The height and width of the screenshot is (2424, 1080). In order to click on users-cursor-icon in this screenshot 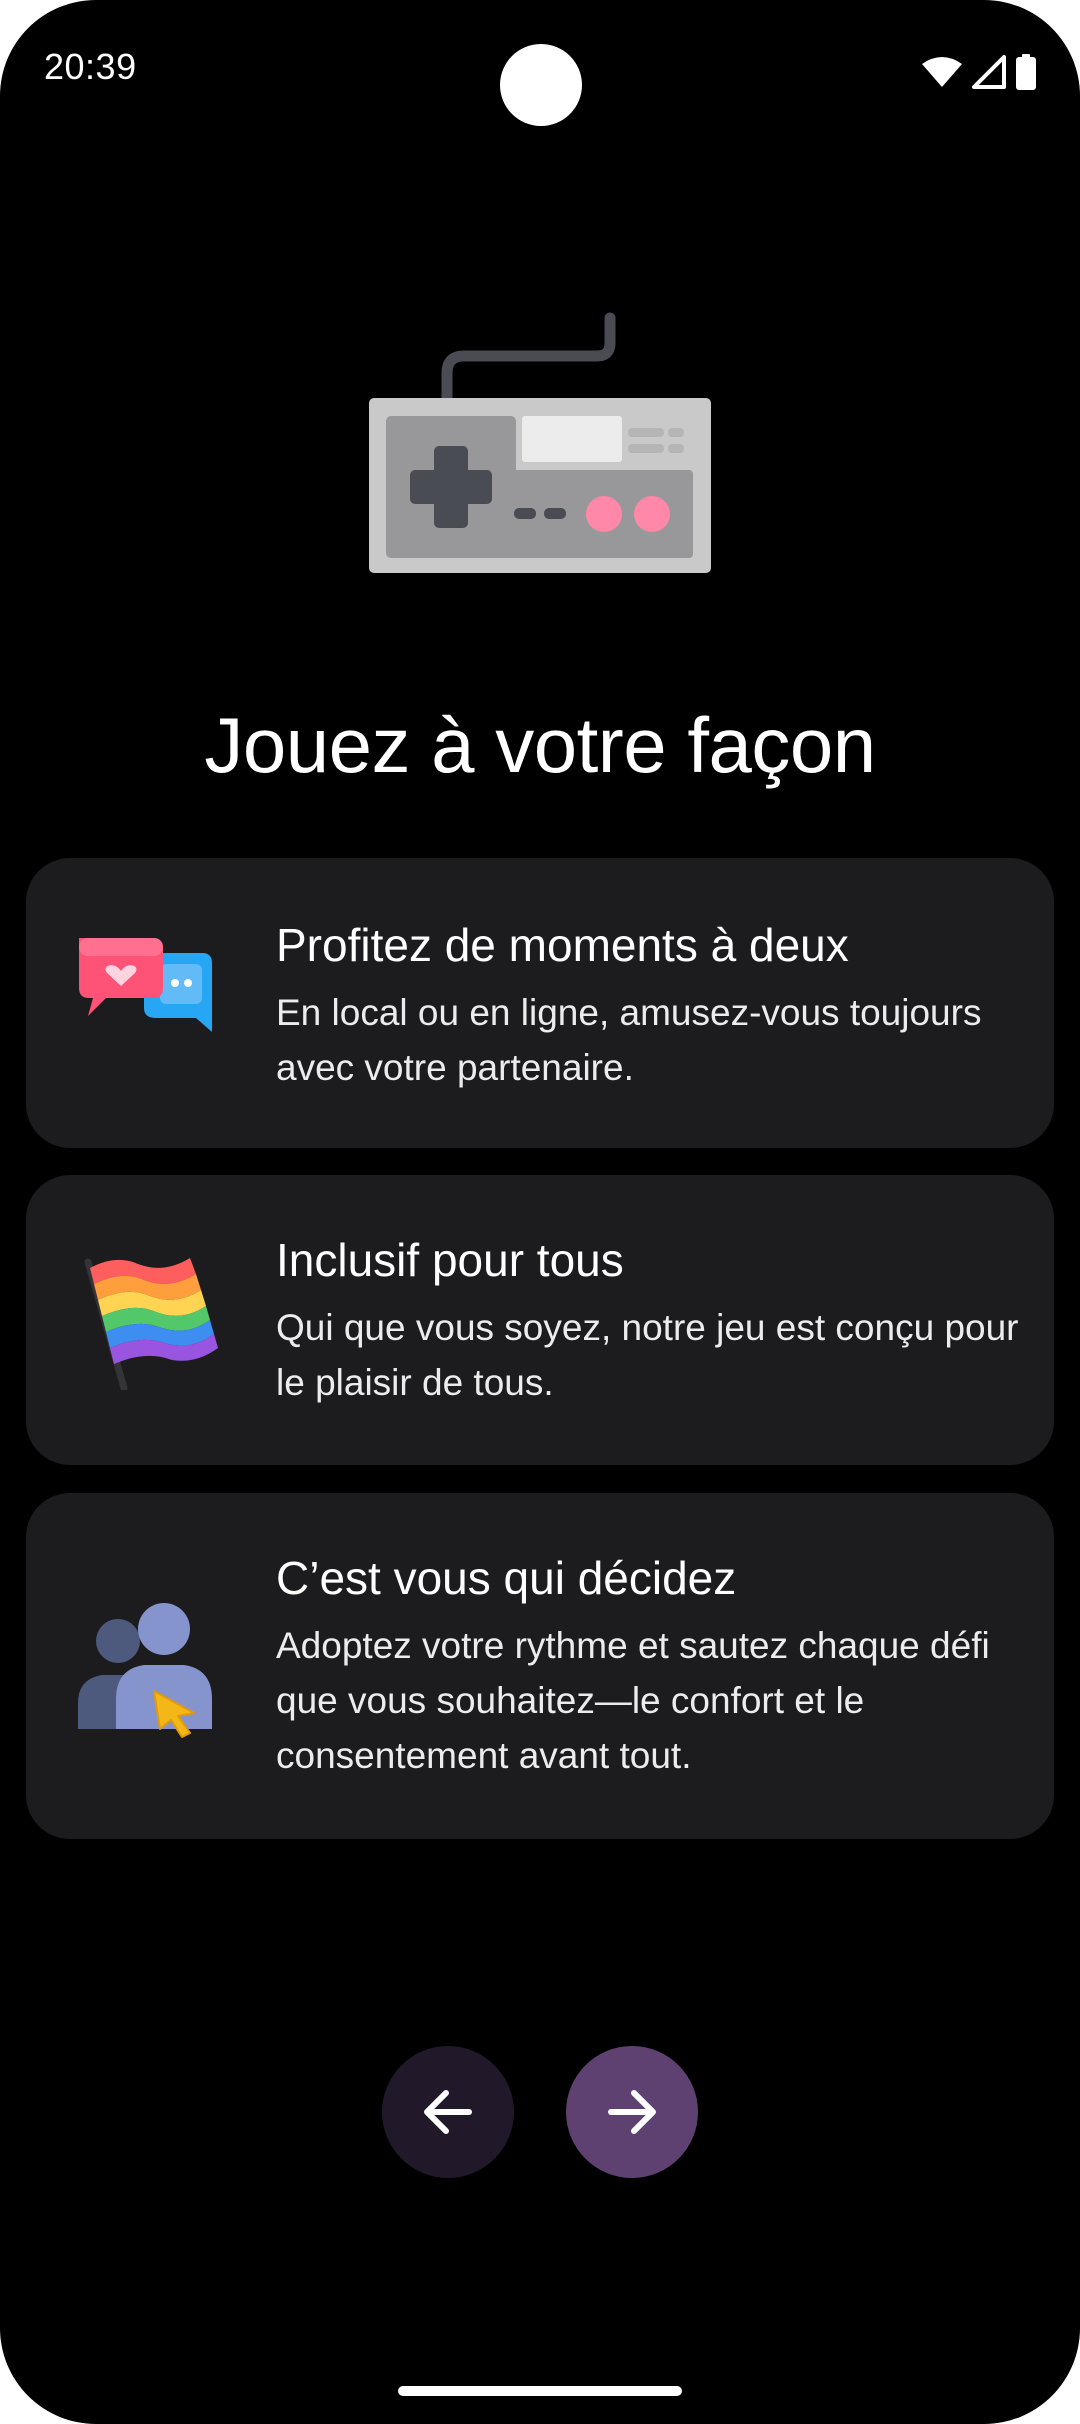, I will do `click(151, 1666)`.